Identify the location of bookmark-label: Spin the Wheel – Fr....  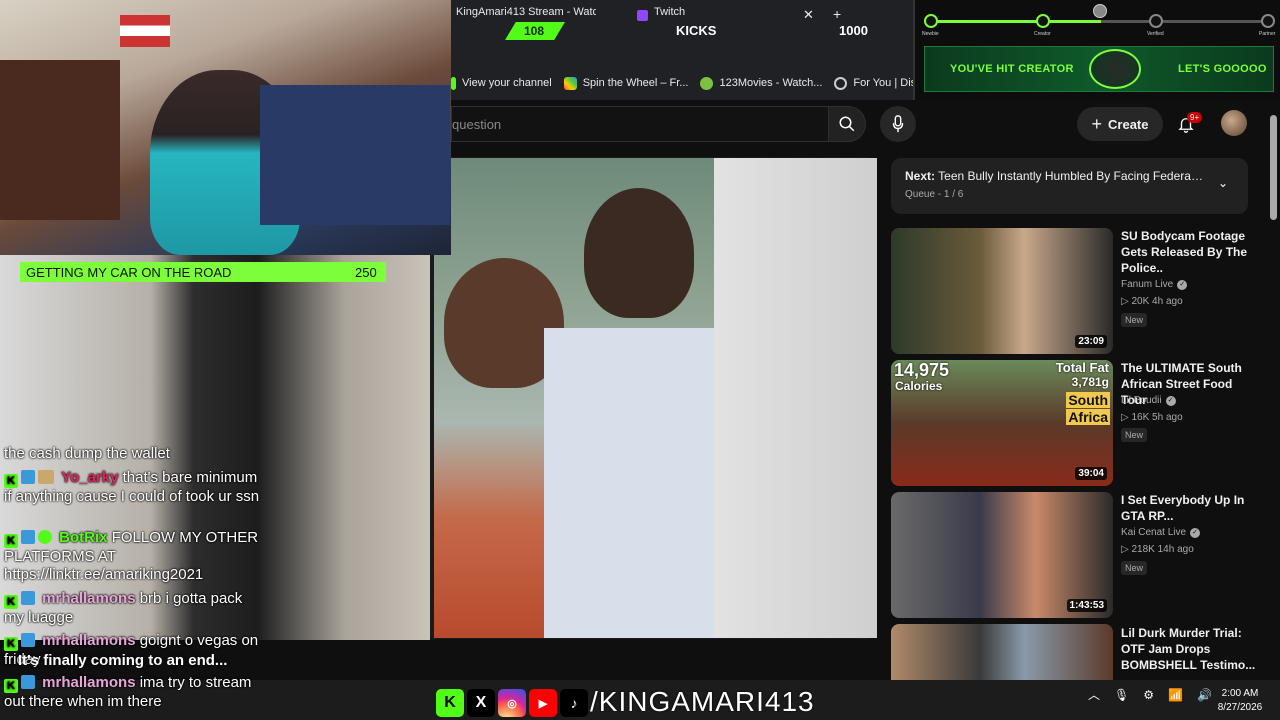
(635, 83).